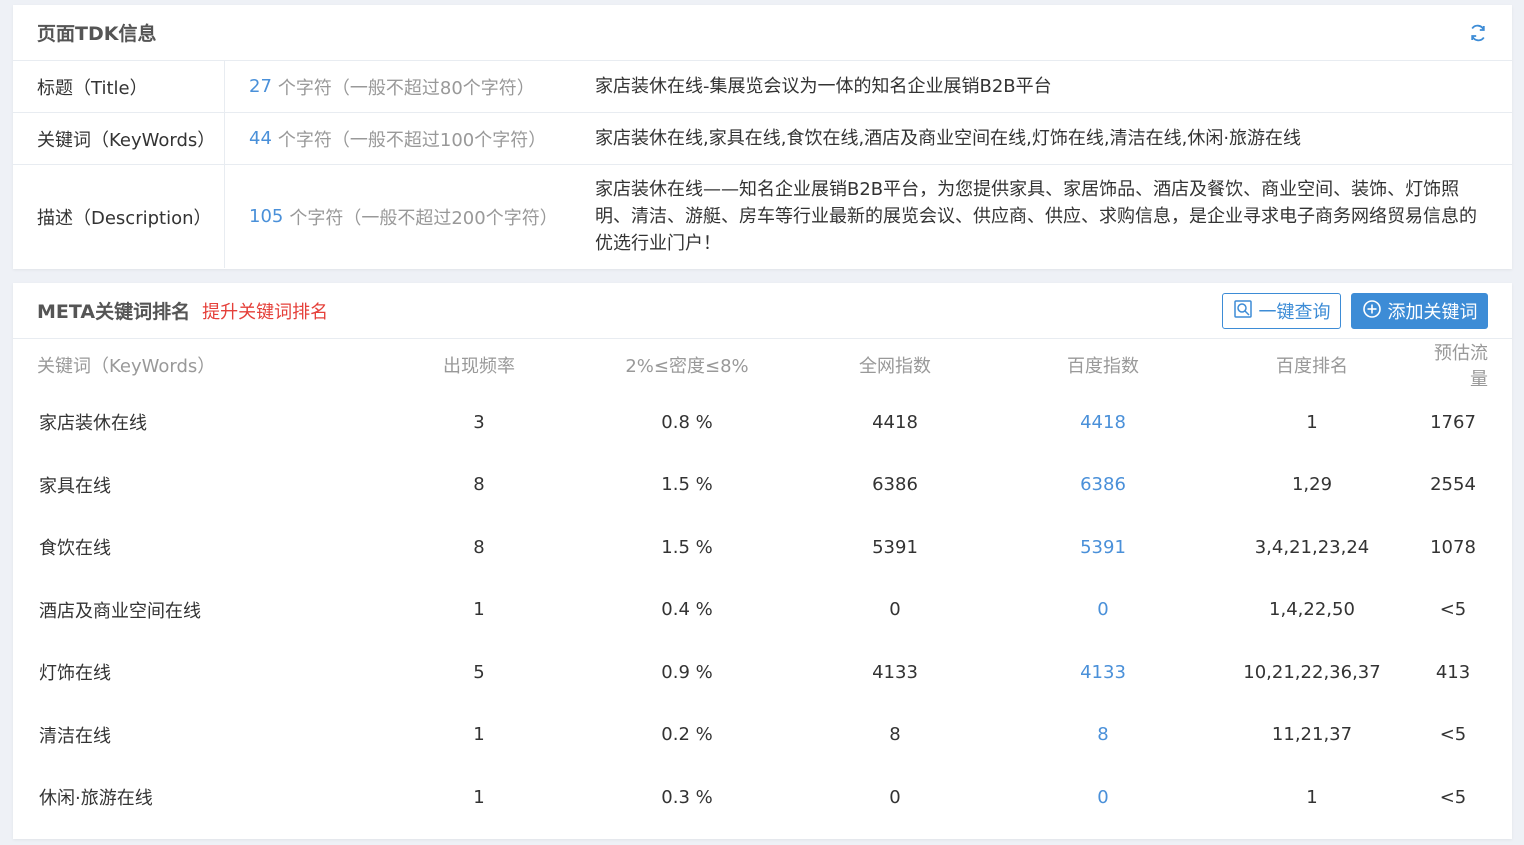 The height and width of the screenshot is (845, 1524). What do you see at coordinates (687, 672) in the screenshot?
I see `density-cell: 0.9 %` at bounding box center [687, 672].